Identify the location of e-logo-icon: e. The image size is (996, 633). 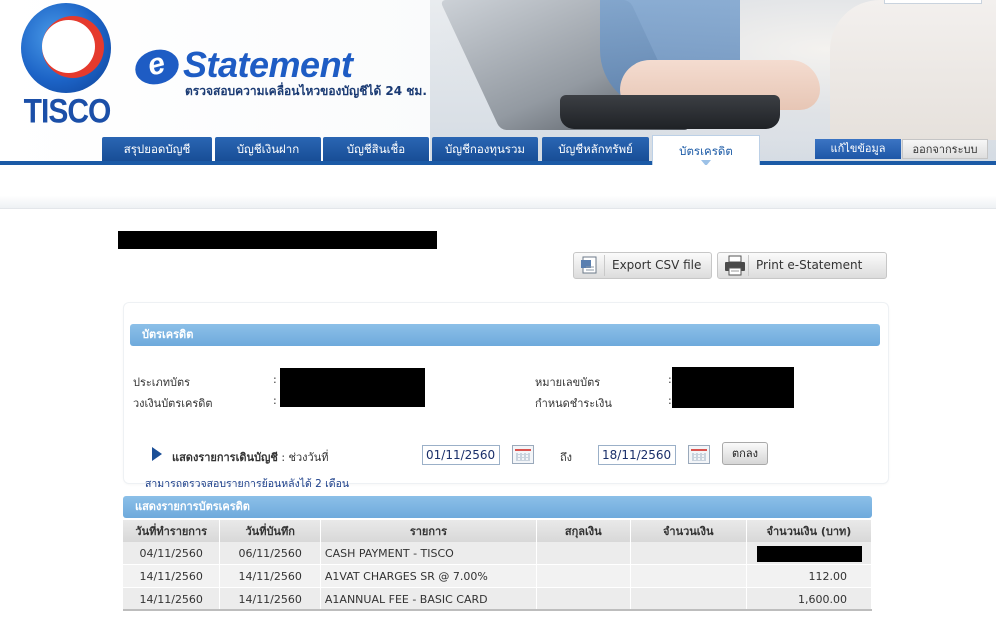
(157, 67).